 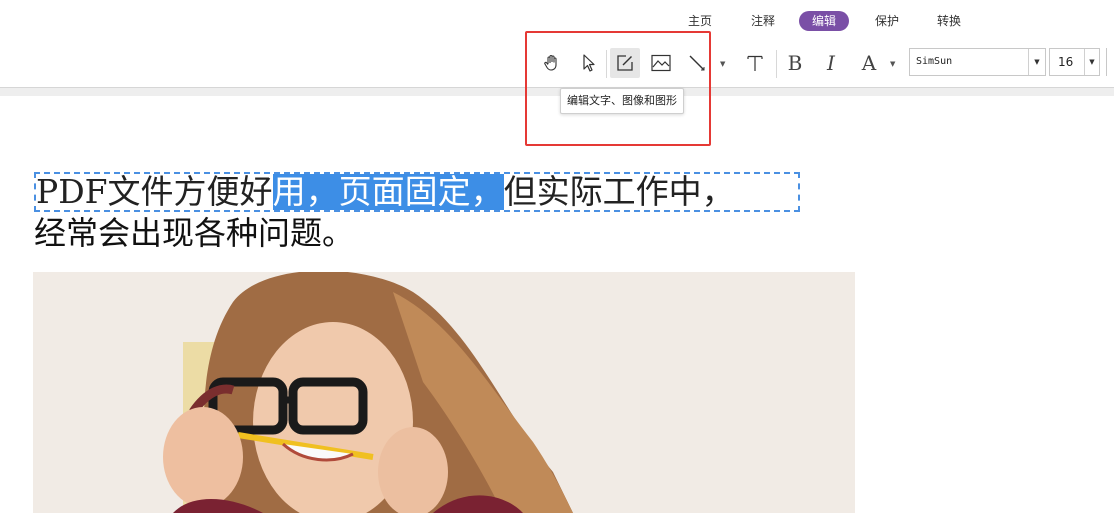 I want to click on shape-tool-button, so click(x=697, y=63).